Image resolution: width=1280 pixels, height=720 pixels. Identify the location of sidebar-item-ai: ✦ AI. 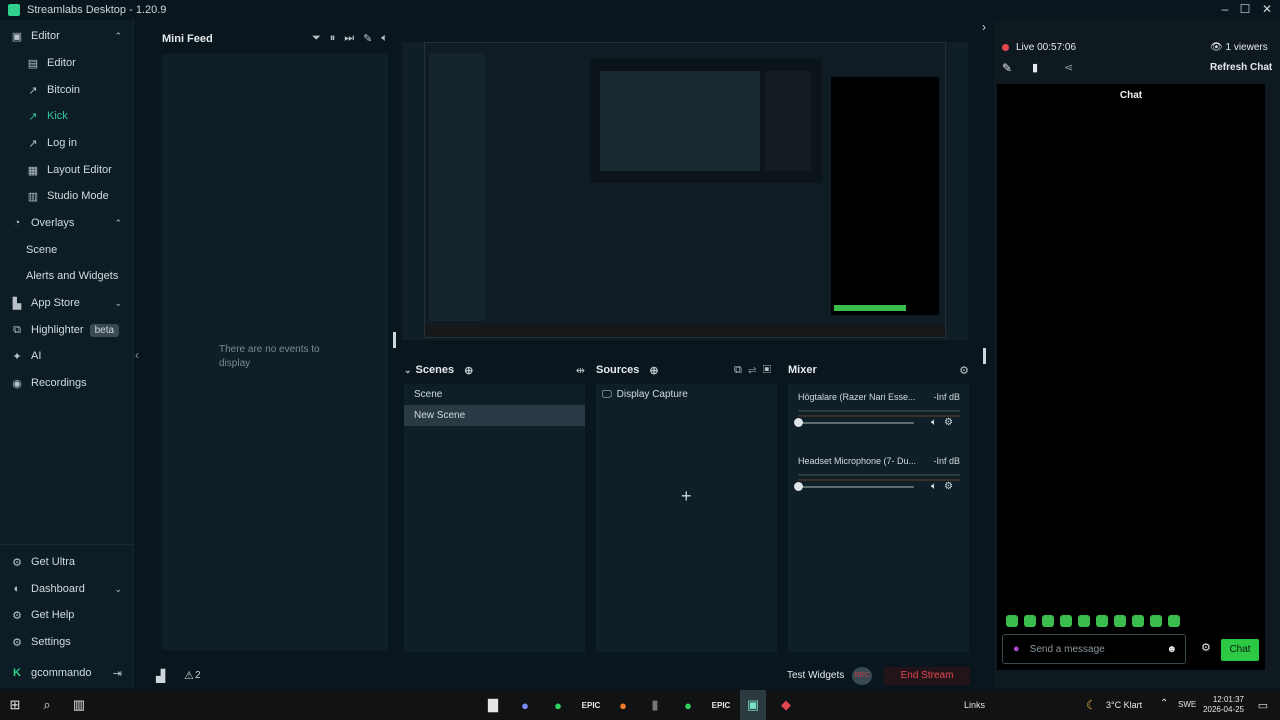
(67, 356).